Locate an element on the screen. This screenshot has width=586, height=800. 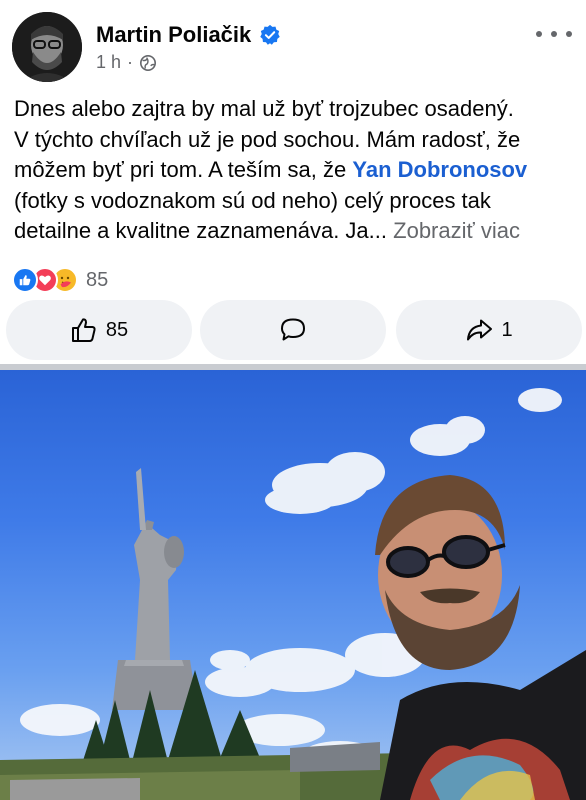
action-bar: 85 1 is located at coordinates (293, 330).